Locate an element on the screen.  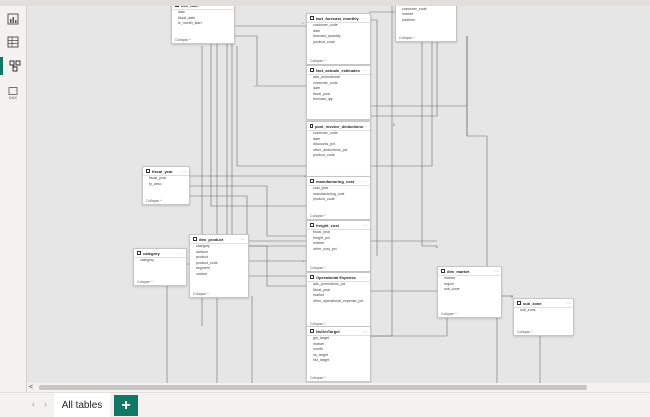
table-card-category: category ··· category Collapse ^ is located at coordinates (160, 267).